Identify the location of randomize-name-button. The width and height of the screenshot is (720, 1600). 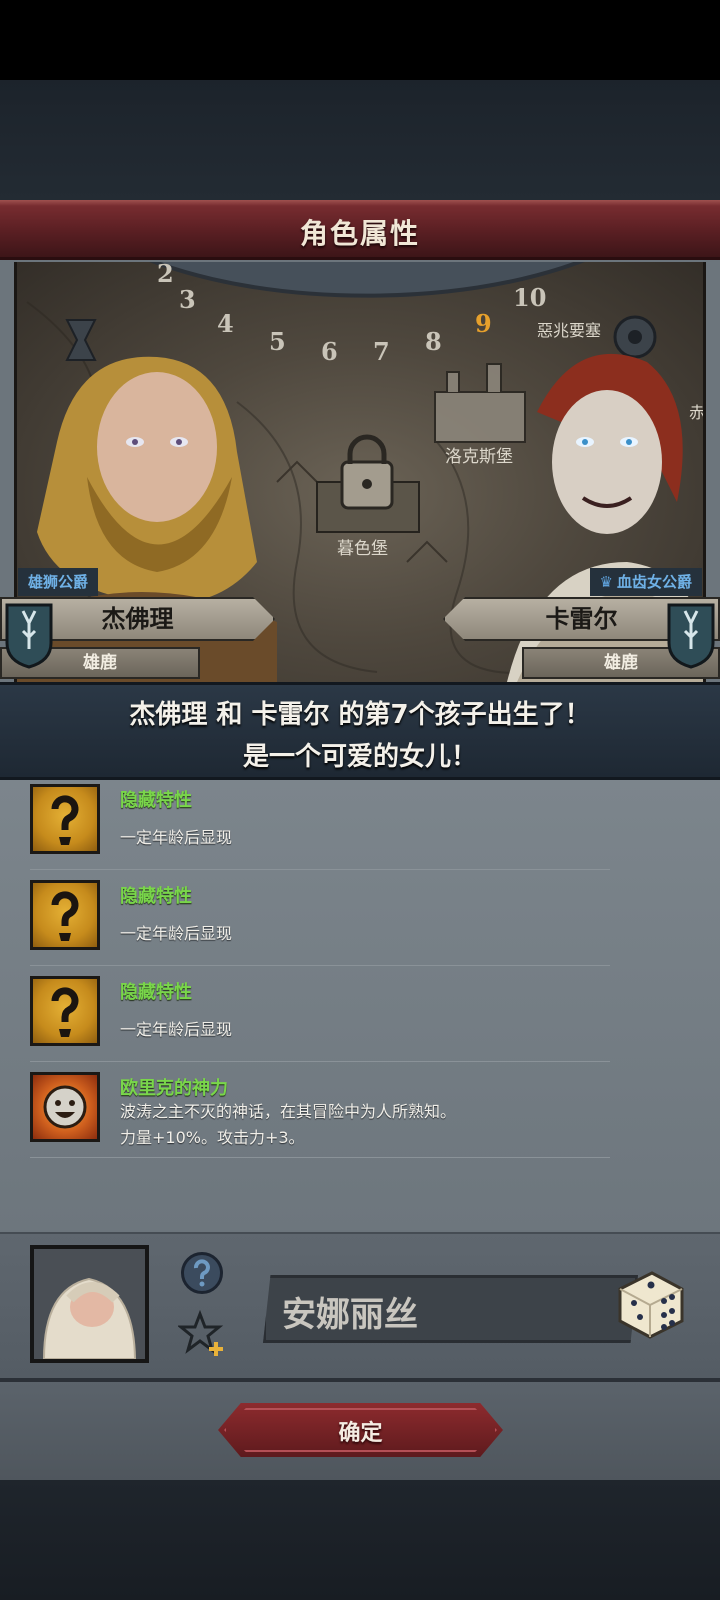
(651, 1304).